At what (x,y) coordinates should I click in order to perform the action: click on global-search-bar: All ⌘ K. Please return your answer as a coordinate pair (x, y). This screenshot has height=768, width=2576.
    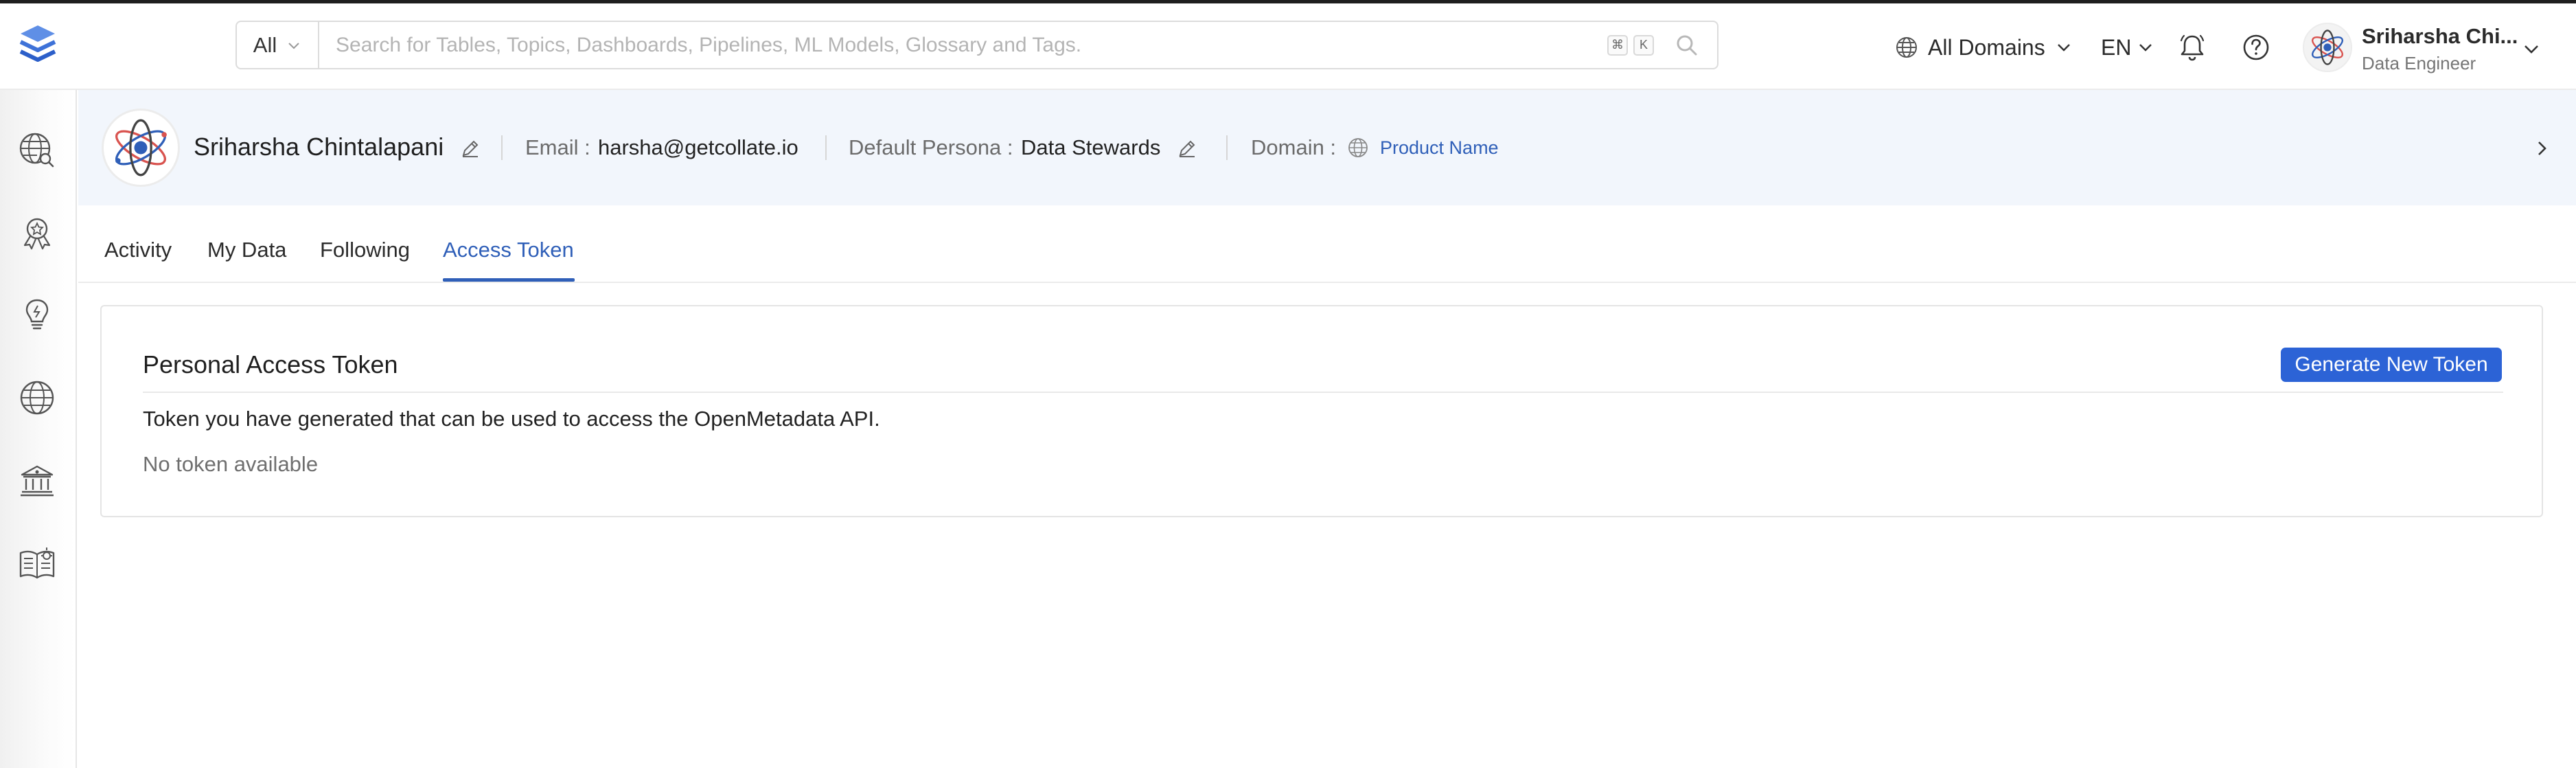
    Looking at the image, I should click on (976, 45).